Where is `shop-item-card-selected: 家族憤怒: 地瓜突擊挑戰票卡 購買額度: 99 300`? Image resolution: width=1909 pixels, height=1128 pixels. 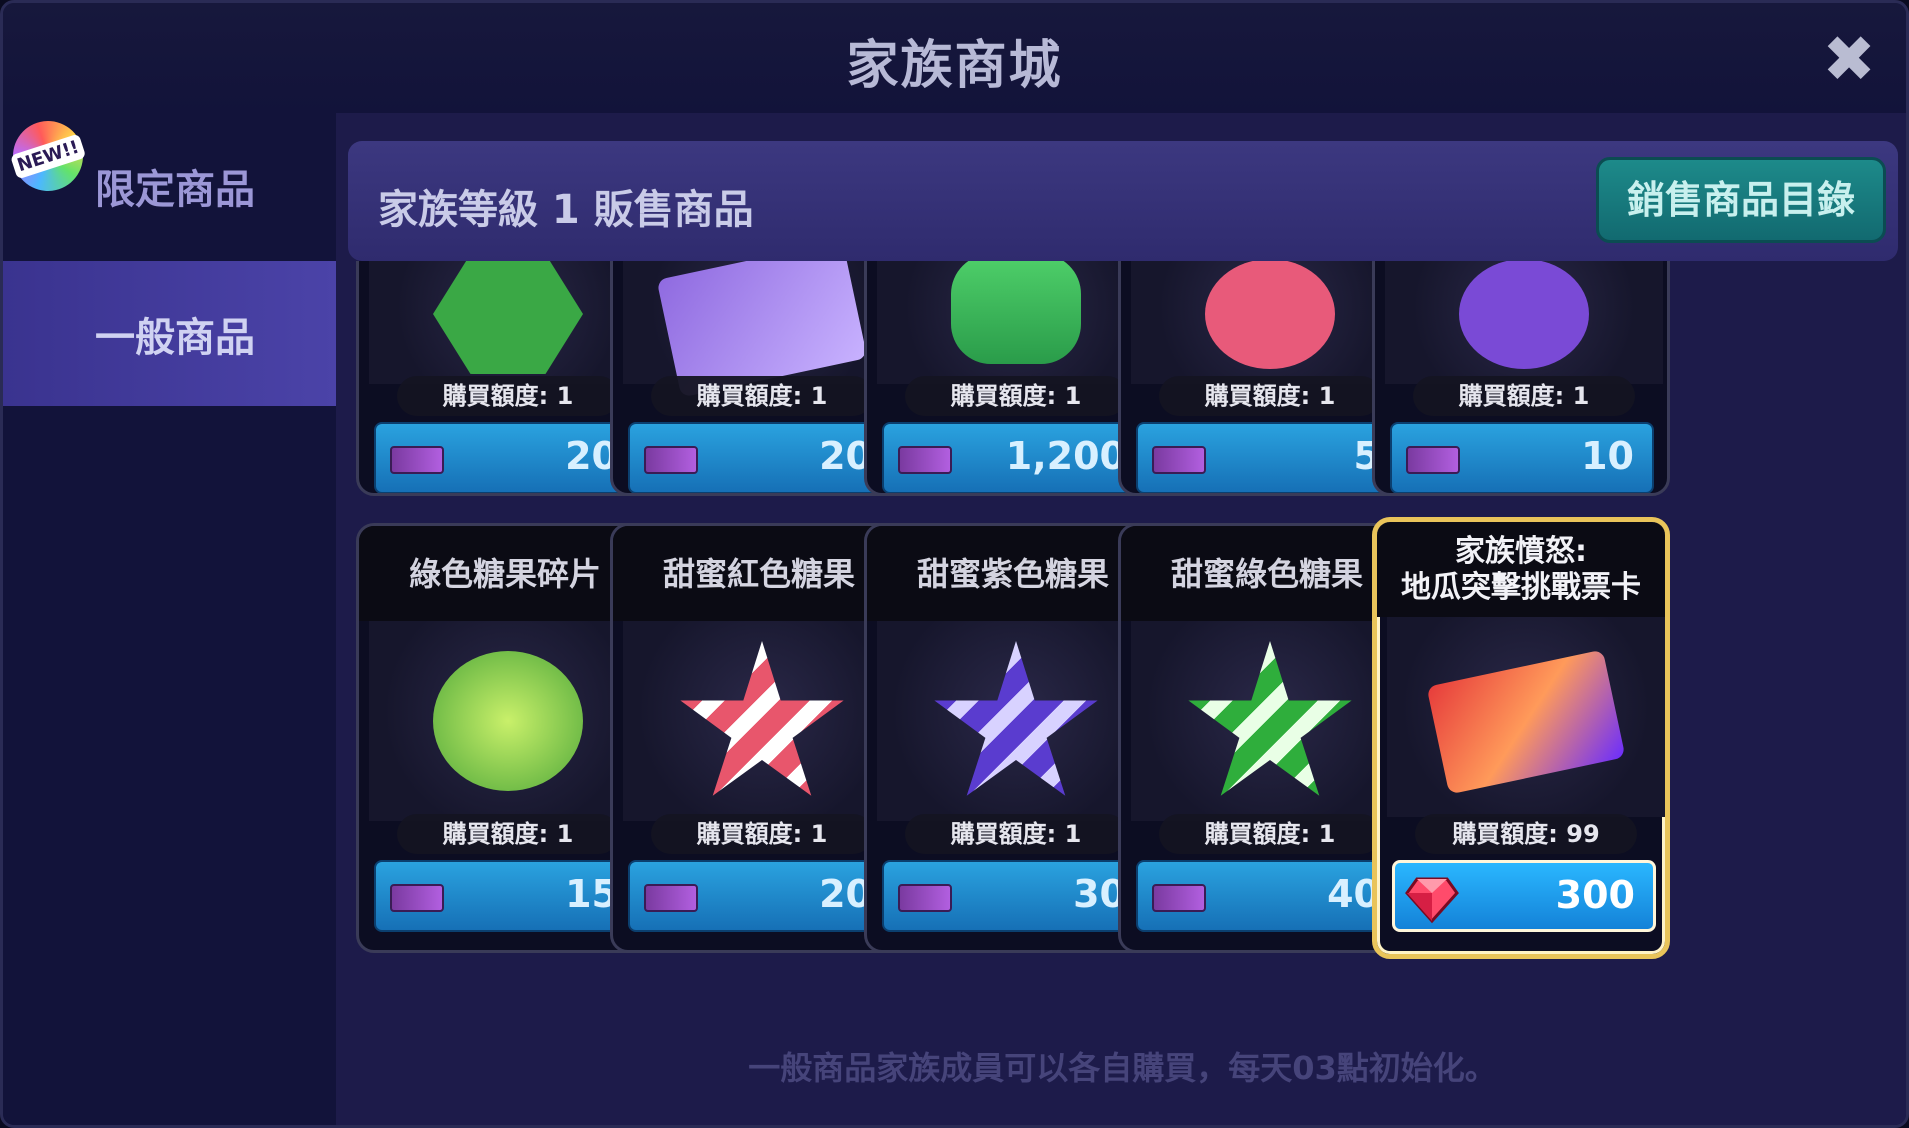
shop-item-card-selected: 家族憤怒: 地瓜突擊挑戰票卡 購買額度: 99 300 is located at coordinates (1521, 738).